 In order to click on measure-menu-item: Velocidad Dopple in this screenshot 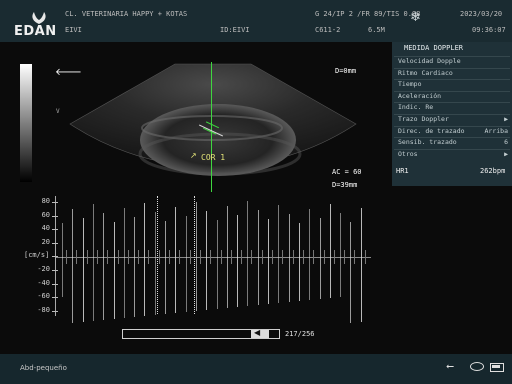, I will do `click(454, 62)`.